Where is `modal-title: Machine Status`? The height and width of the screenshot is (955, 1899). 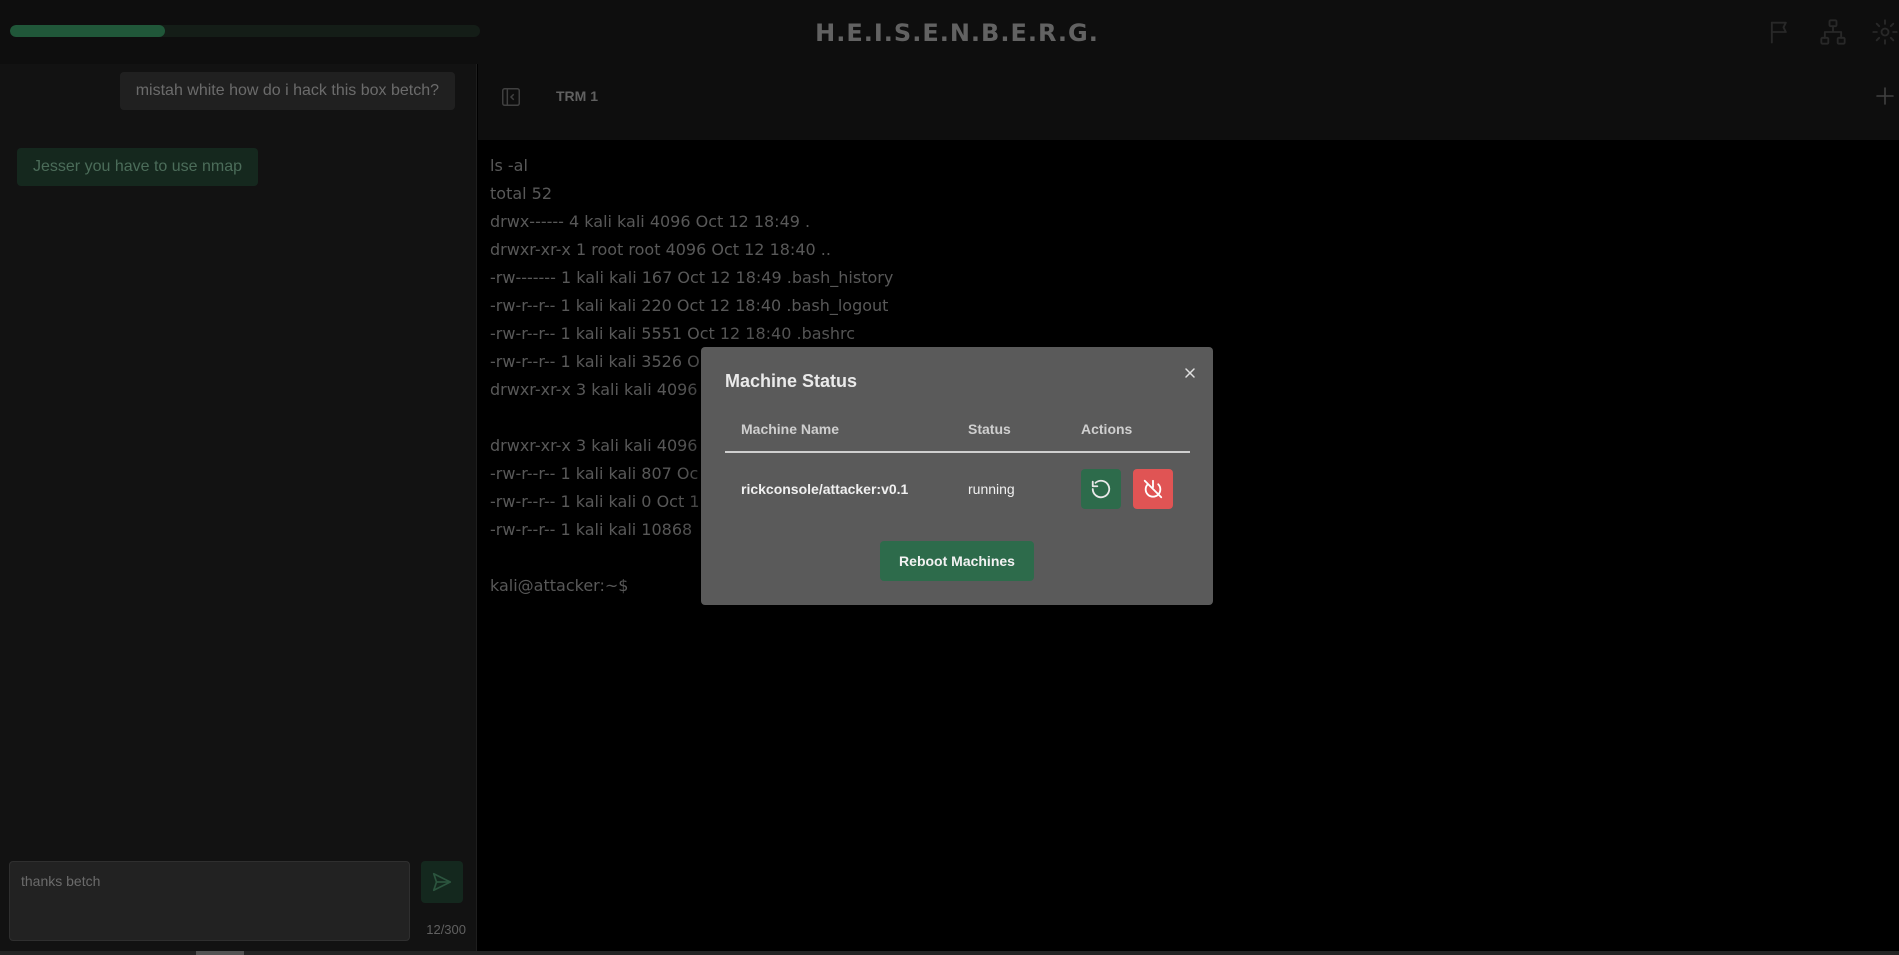 modal-title: Machine Status is located at coordinates (791, 381).